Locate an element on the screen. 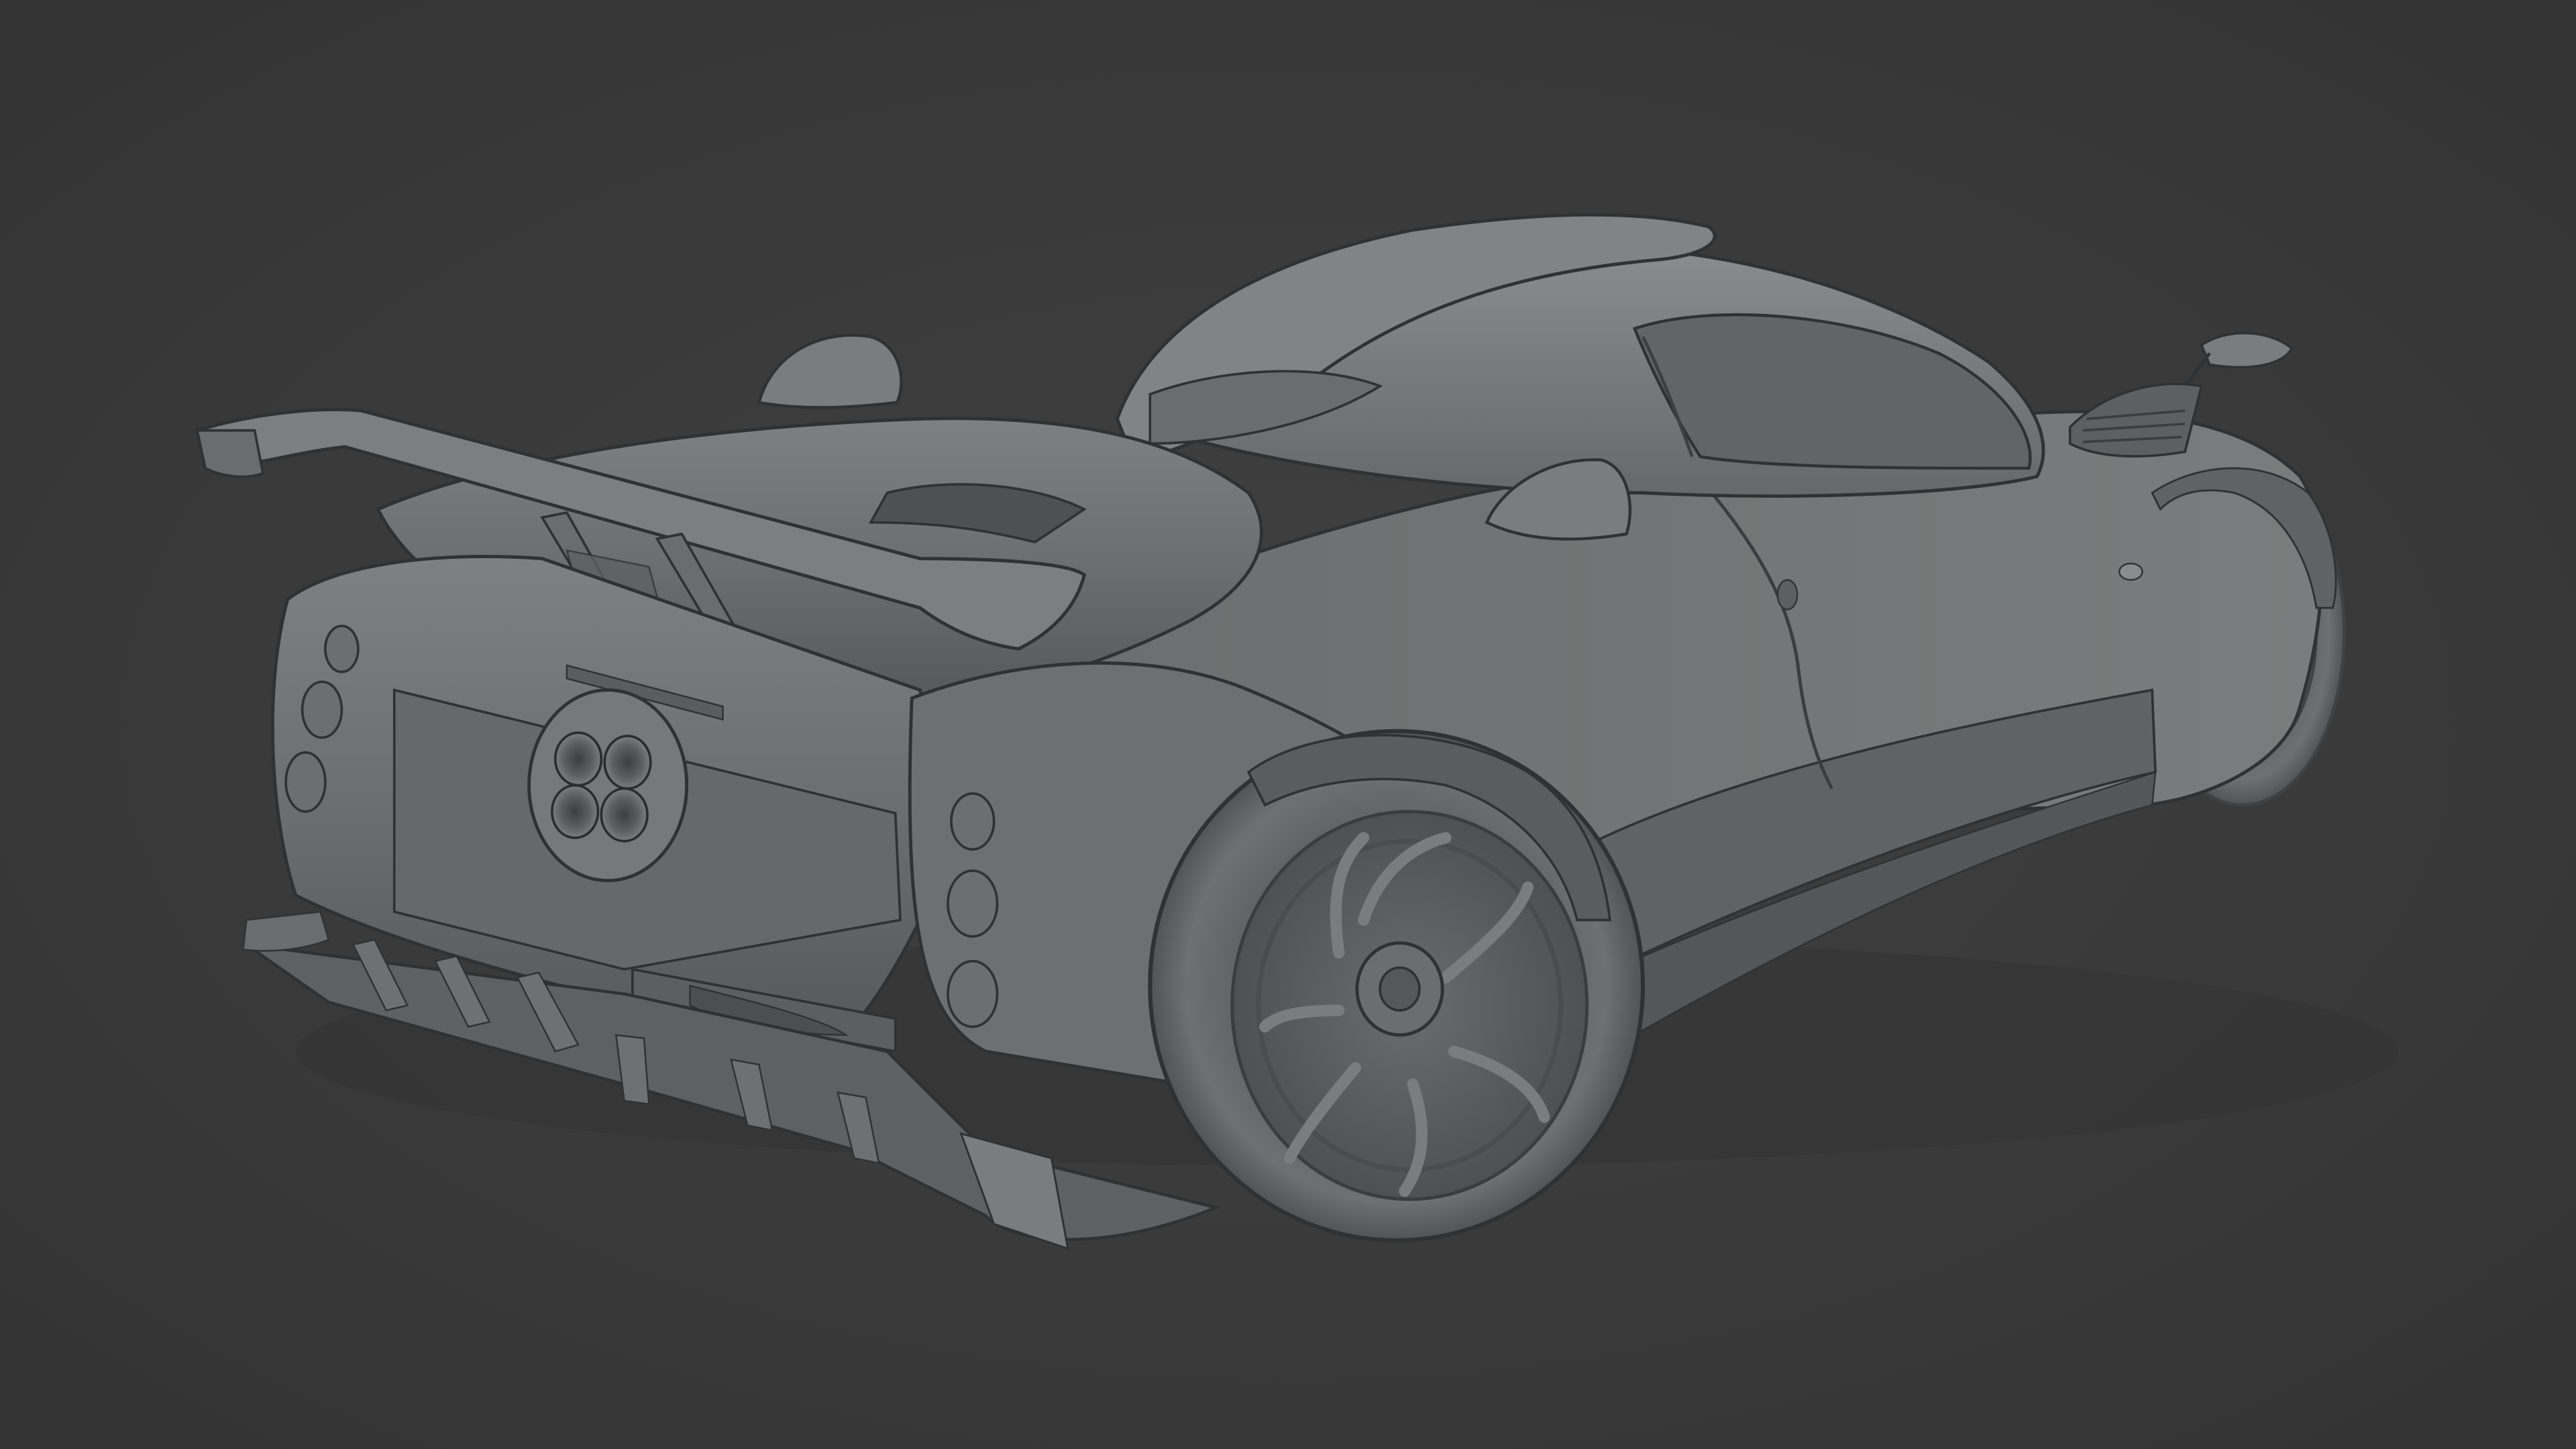  near-wheel is located at coordinates (1397, 986).